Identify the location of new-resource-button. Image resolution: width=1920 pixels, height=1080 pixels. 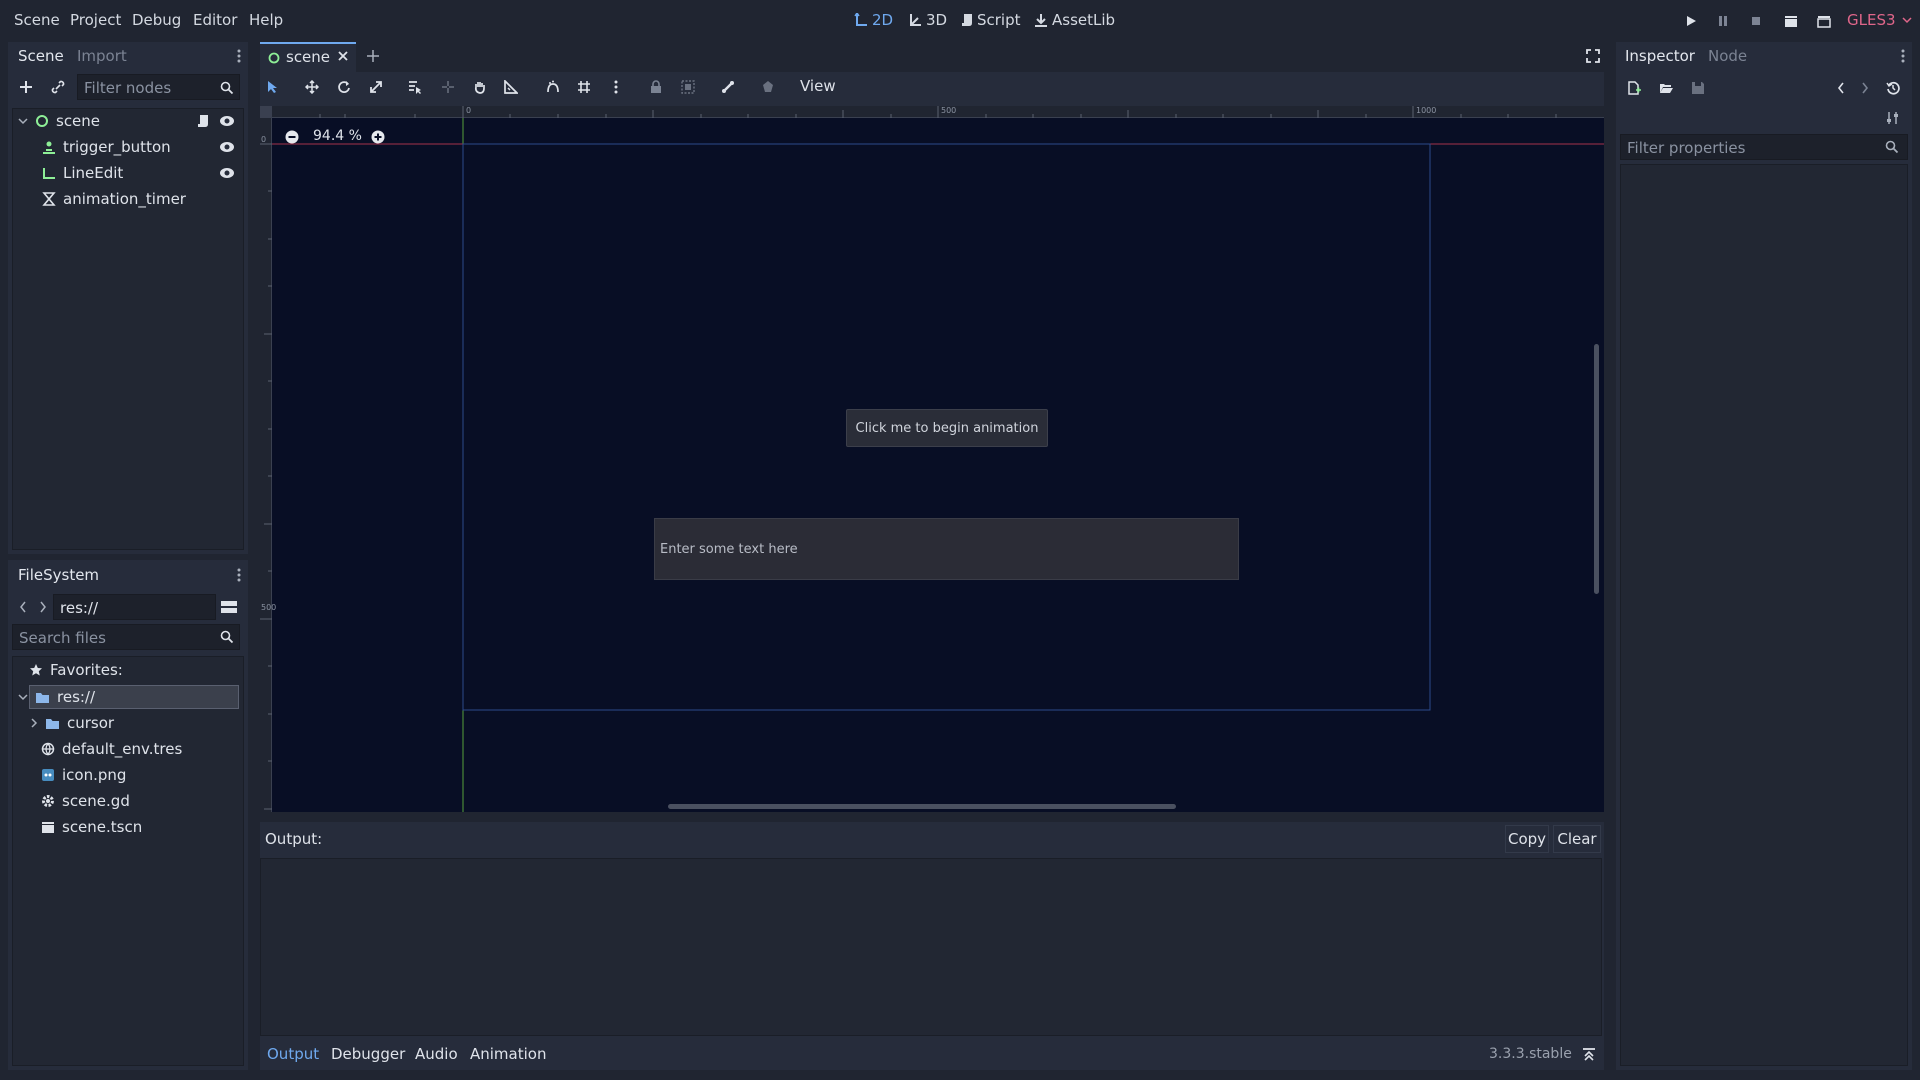
(1634, 88).